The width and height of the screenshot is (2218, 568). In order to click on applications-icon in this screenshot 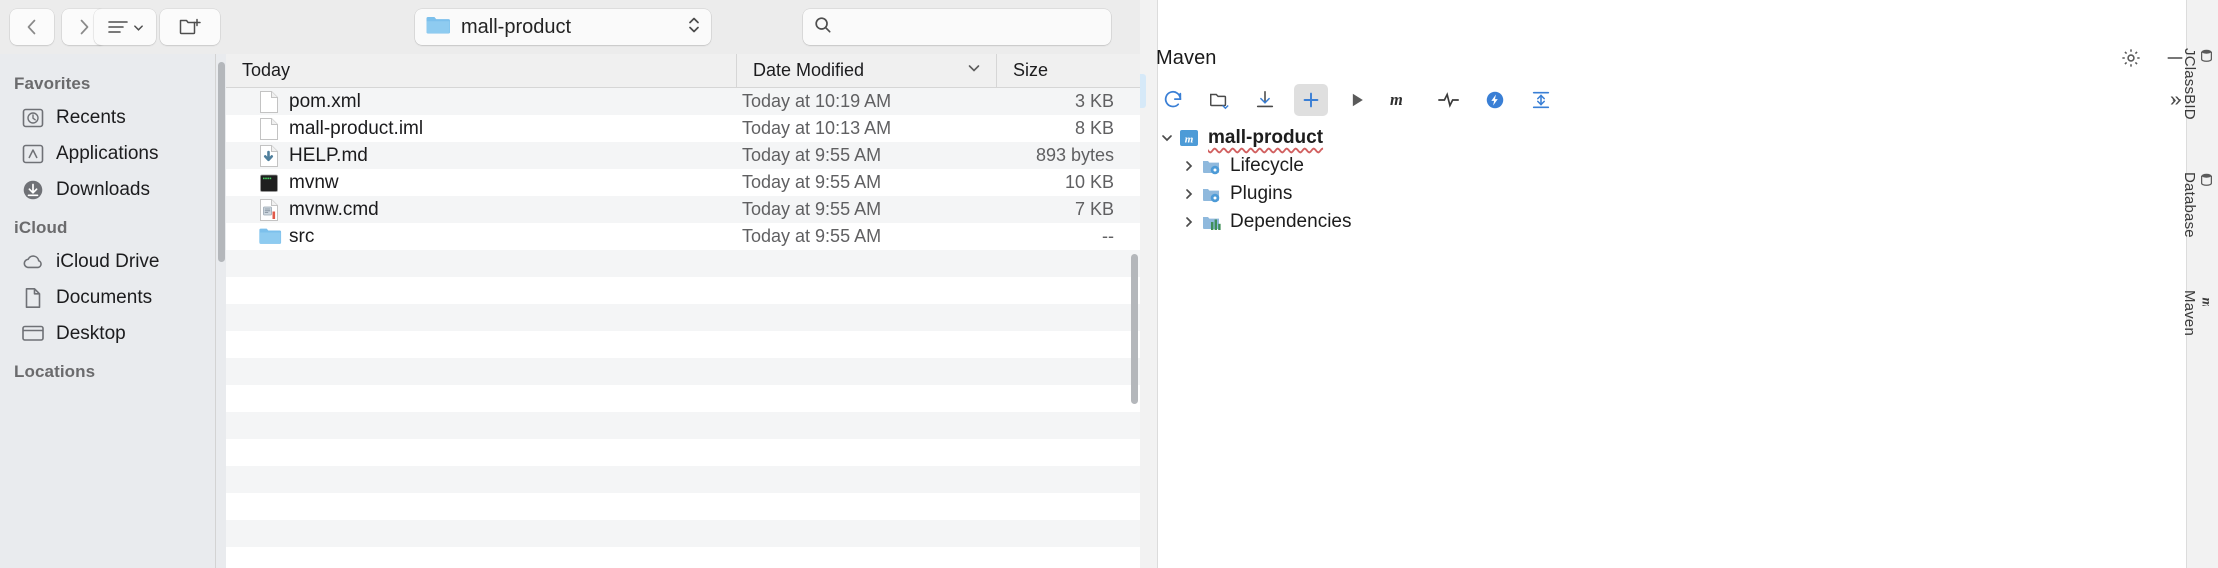, I will do `click(33, 154)`.